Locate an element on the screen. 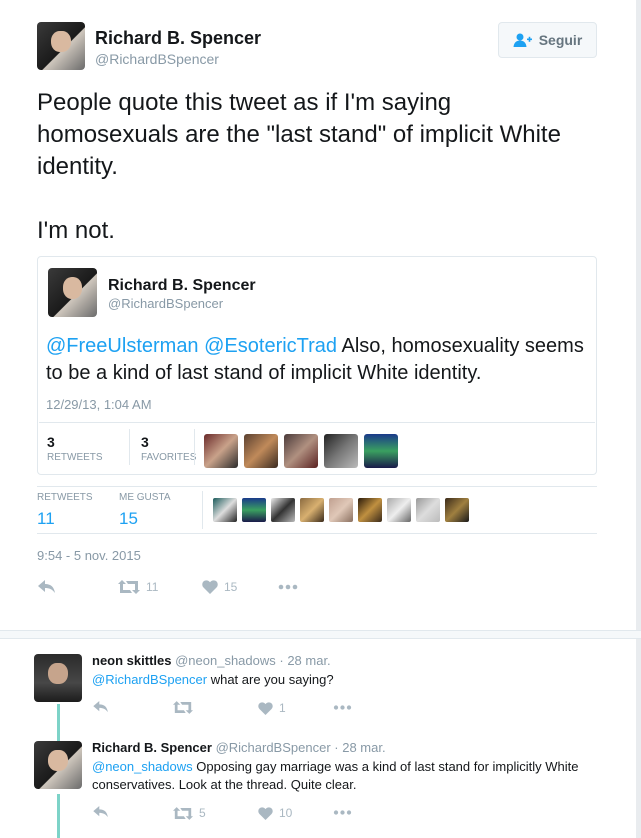 This screenshot has width=641, height=838. mention-link: @neon_shadows is located at coordinates (142, 766).